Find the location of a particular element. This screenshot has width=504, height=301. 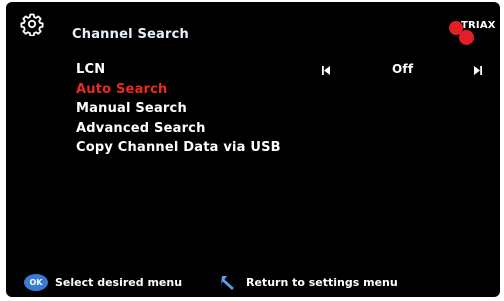

arrow-right-icon is located at coordinates (478, 70).